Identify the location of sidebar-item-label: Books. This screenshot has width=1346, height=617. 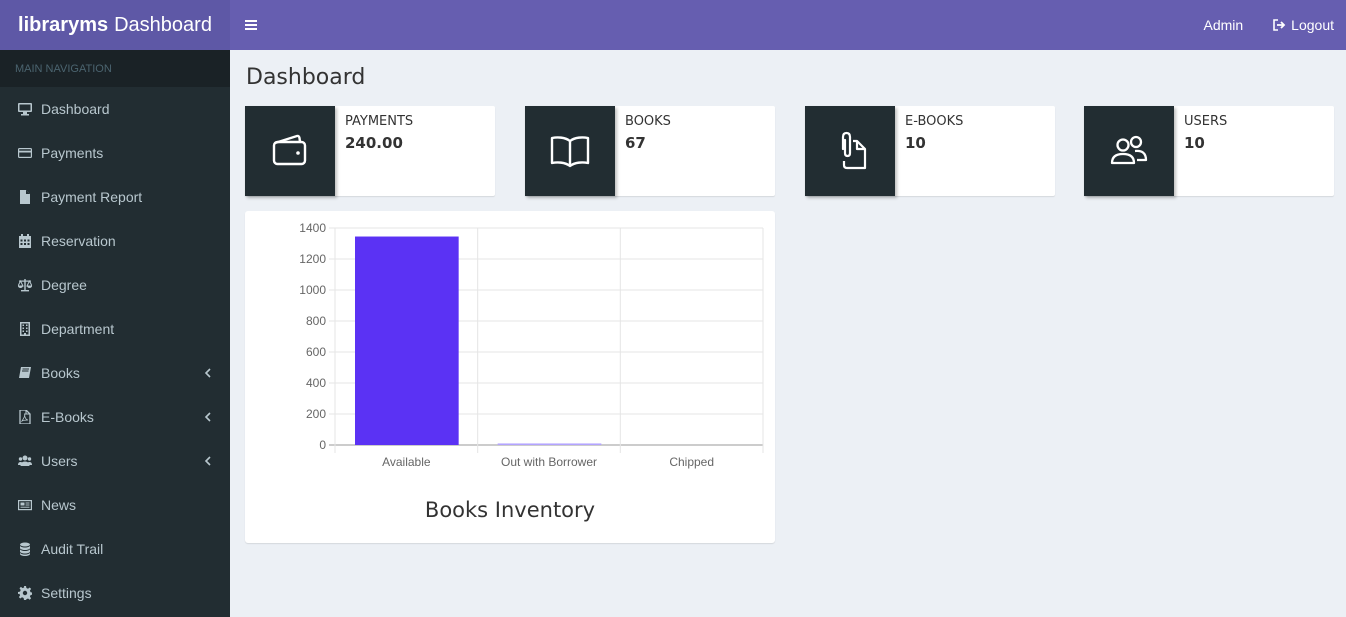
(60, 373).